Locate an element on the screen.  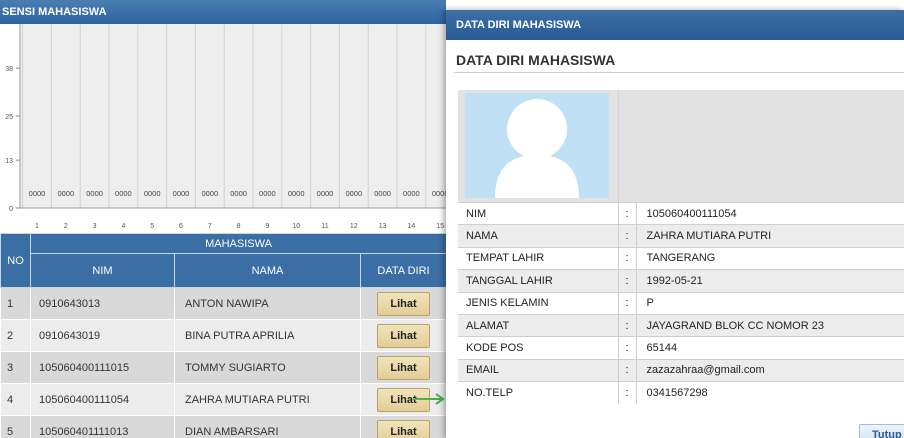
row-nama: ANTON NAWIPA is located at coordinates (267, 303).